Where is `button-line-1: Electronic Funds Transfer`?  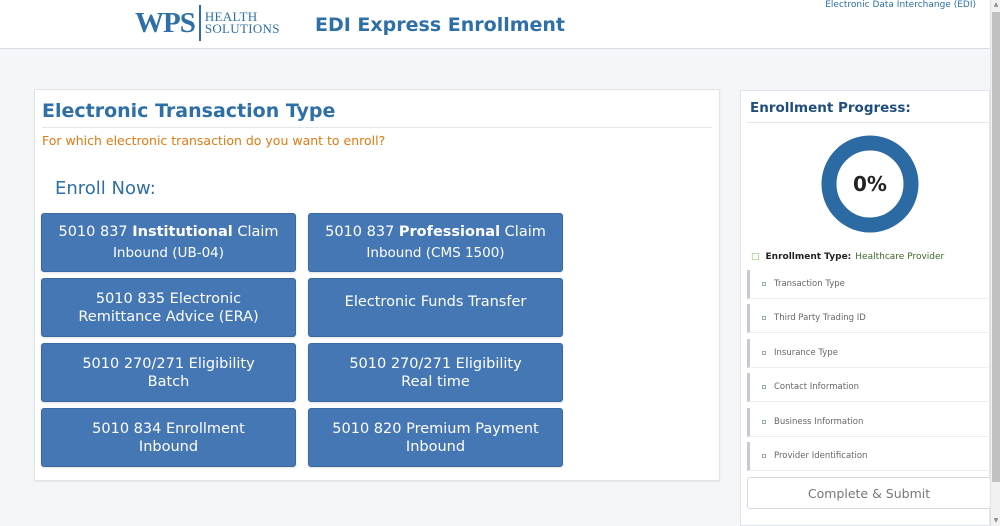 button-line-1: Electronic Funds Transfer is located at coordinates (435, 302).